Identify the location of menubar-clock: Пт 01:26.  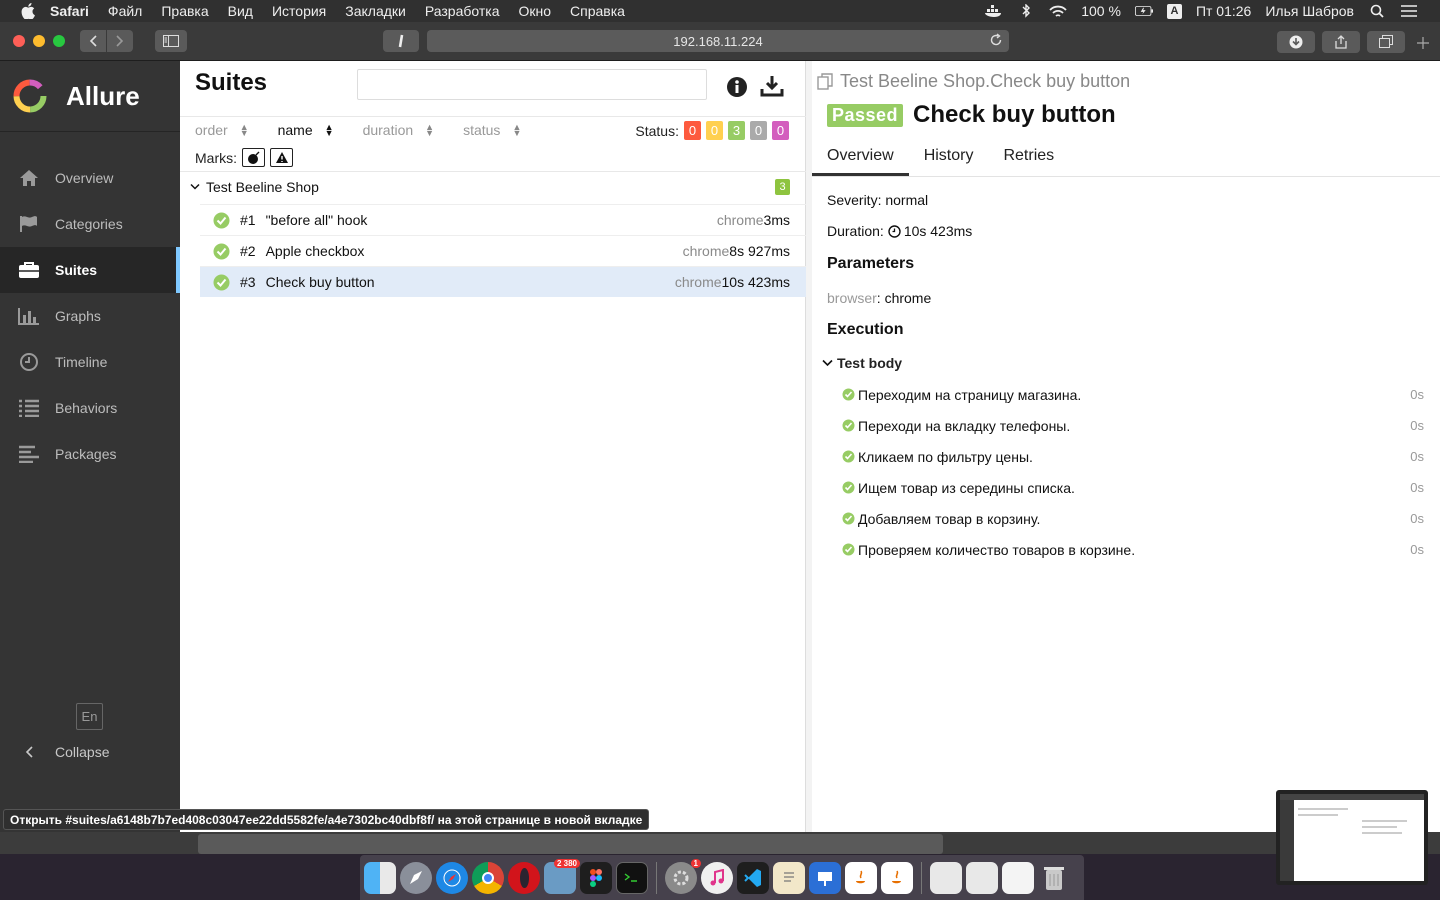
(1223, 11).